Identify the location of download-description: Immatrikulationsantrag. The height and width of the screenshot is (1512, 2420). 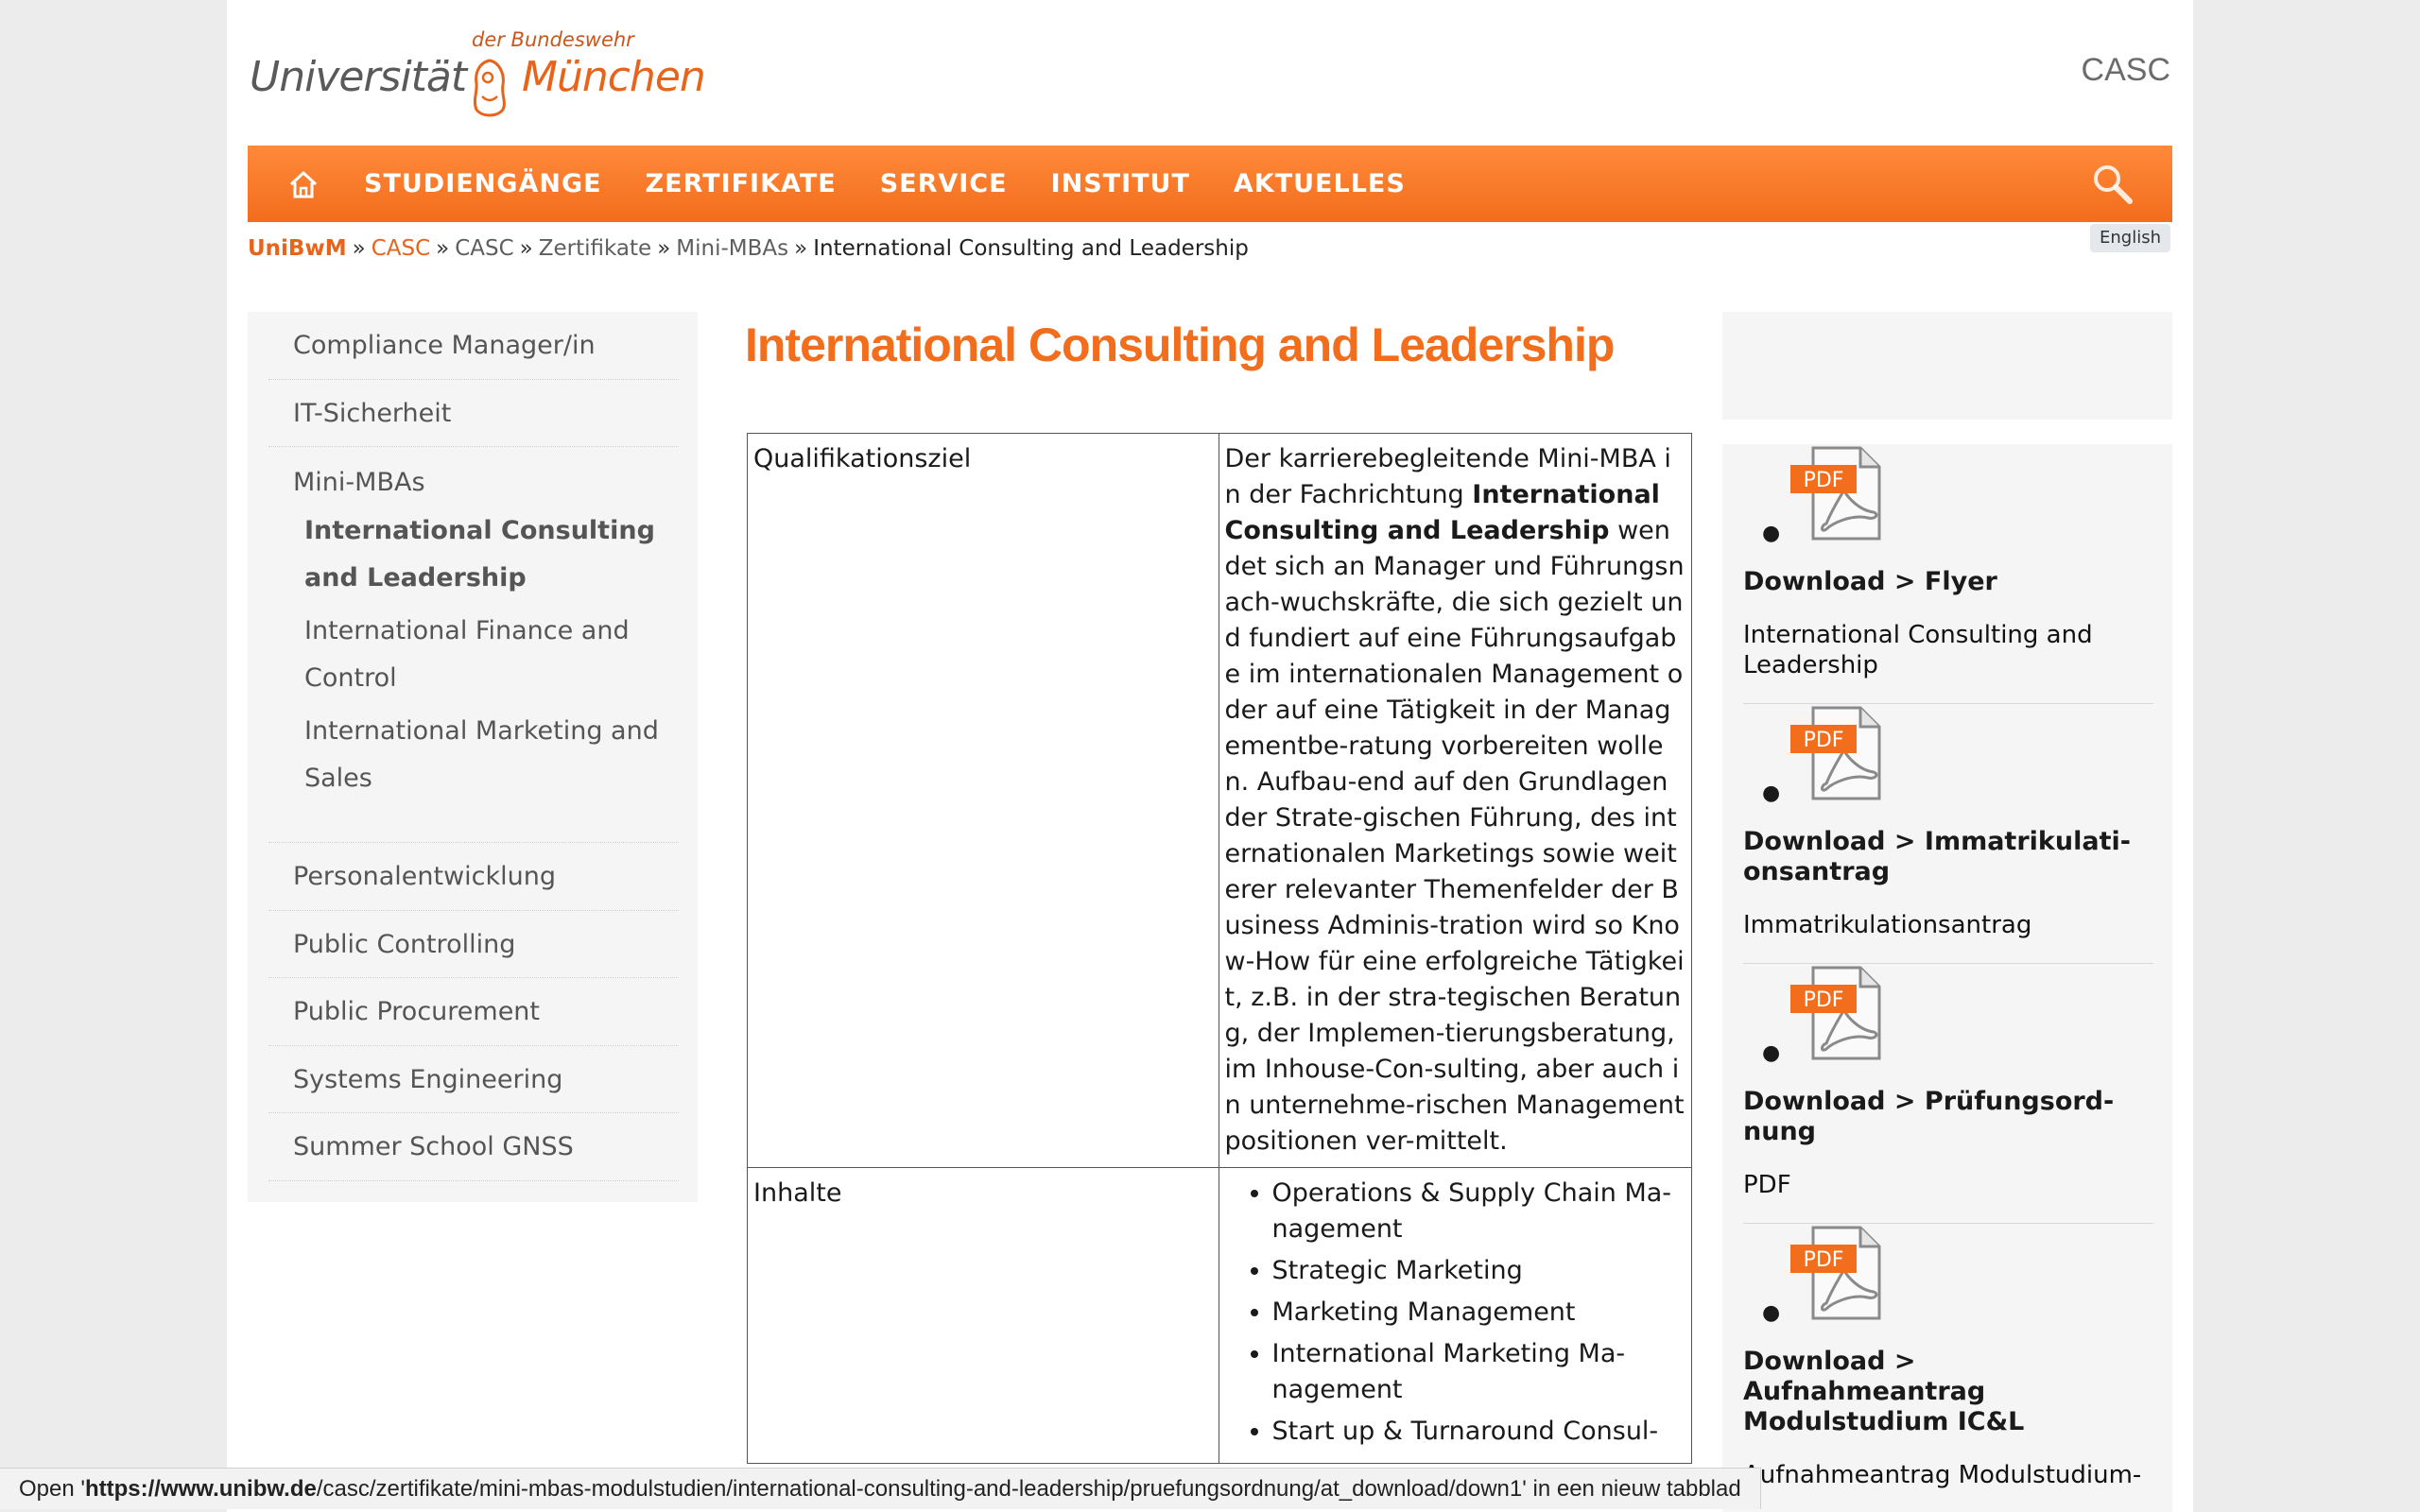
(1887, 925).